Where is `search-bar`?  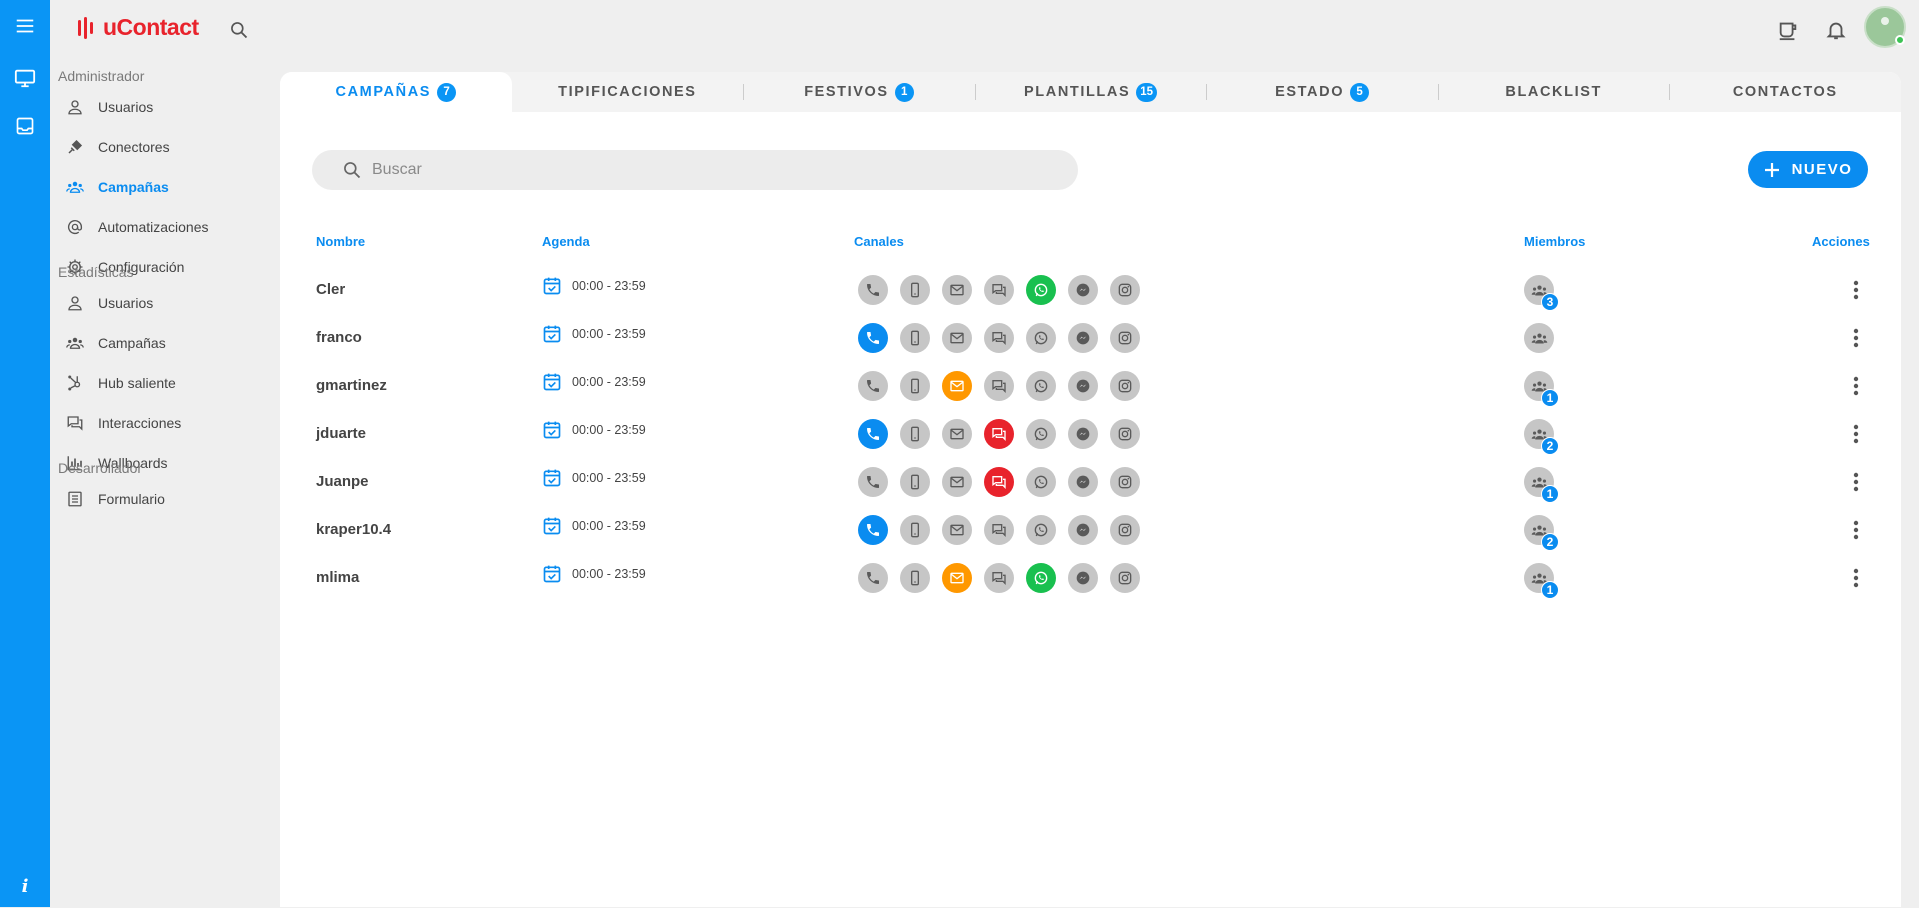
search-bar is located at coordinates (695, 170).